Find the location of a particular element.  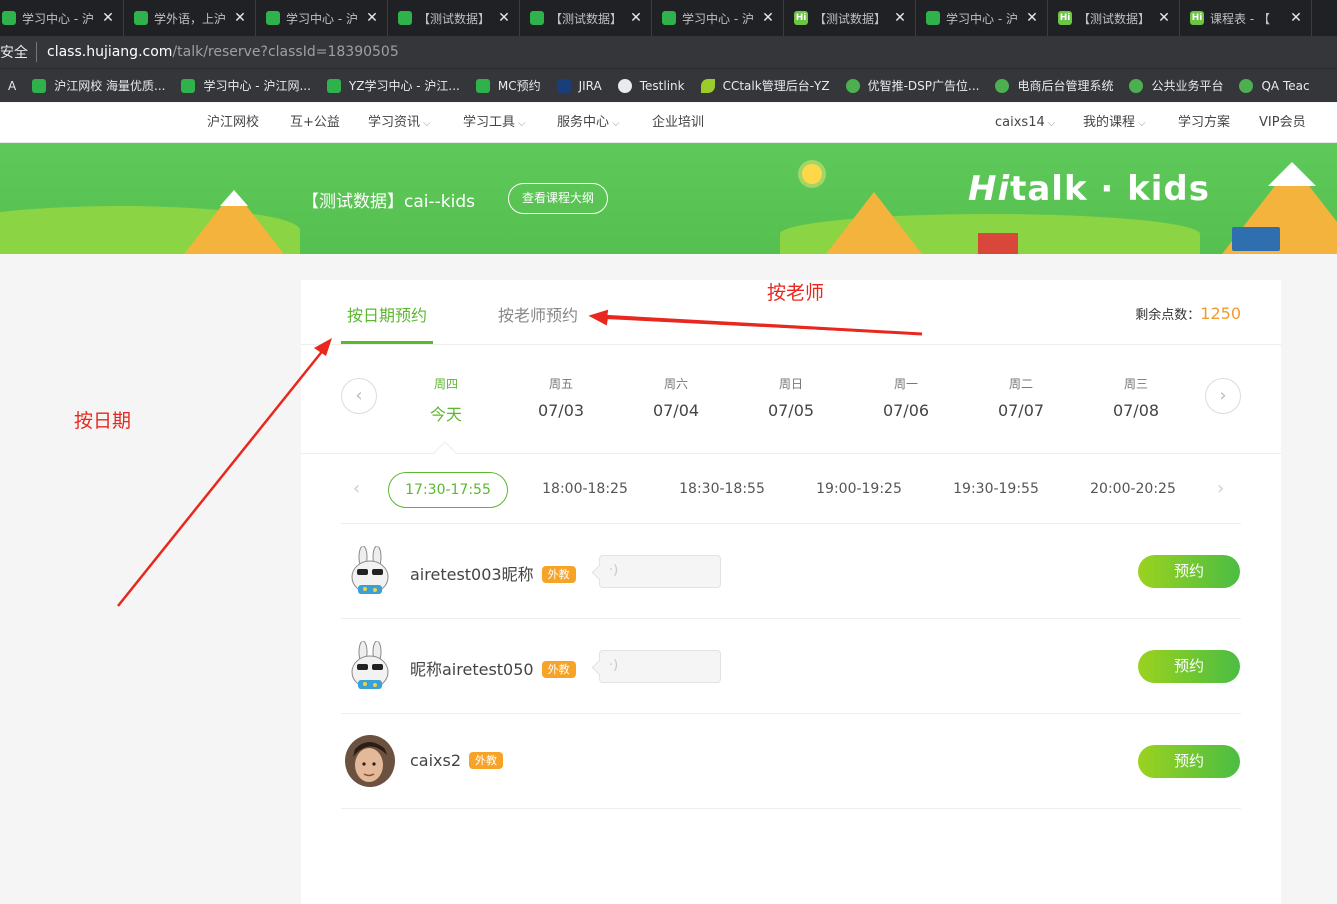

bookmark-item: A is located at coordinates (12, 86).